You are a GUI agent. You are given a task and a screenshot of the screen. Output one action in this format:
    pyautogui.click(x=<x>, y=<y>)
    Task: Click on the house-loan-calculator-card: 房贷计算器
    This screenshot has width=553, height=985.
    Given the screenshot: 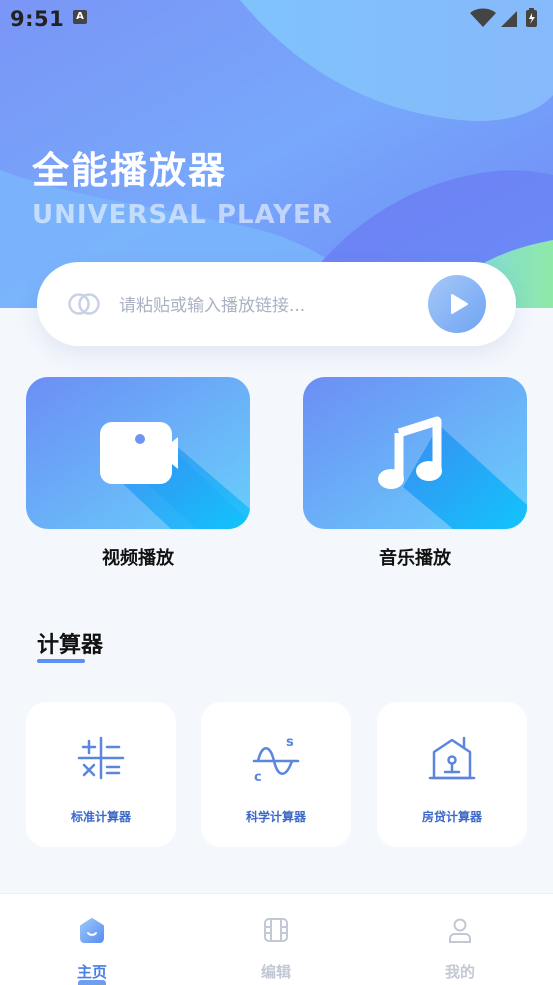 What is the action you would take?
    pyautogui.click(x=452, y=774)
    